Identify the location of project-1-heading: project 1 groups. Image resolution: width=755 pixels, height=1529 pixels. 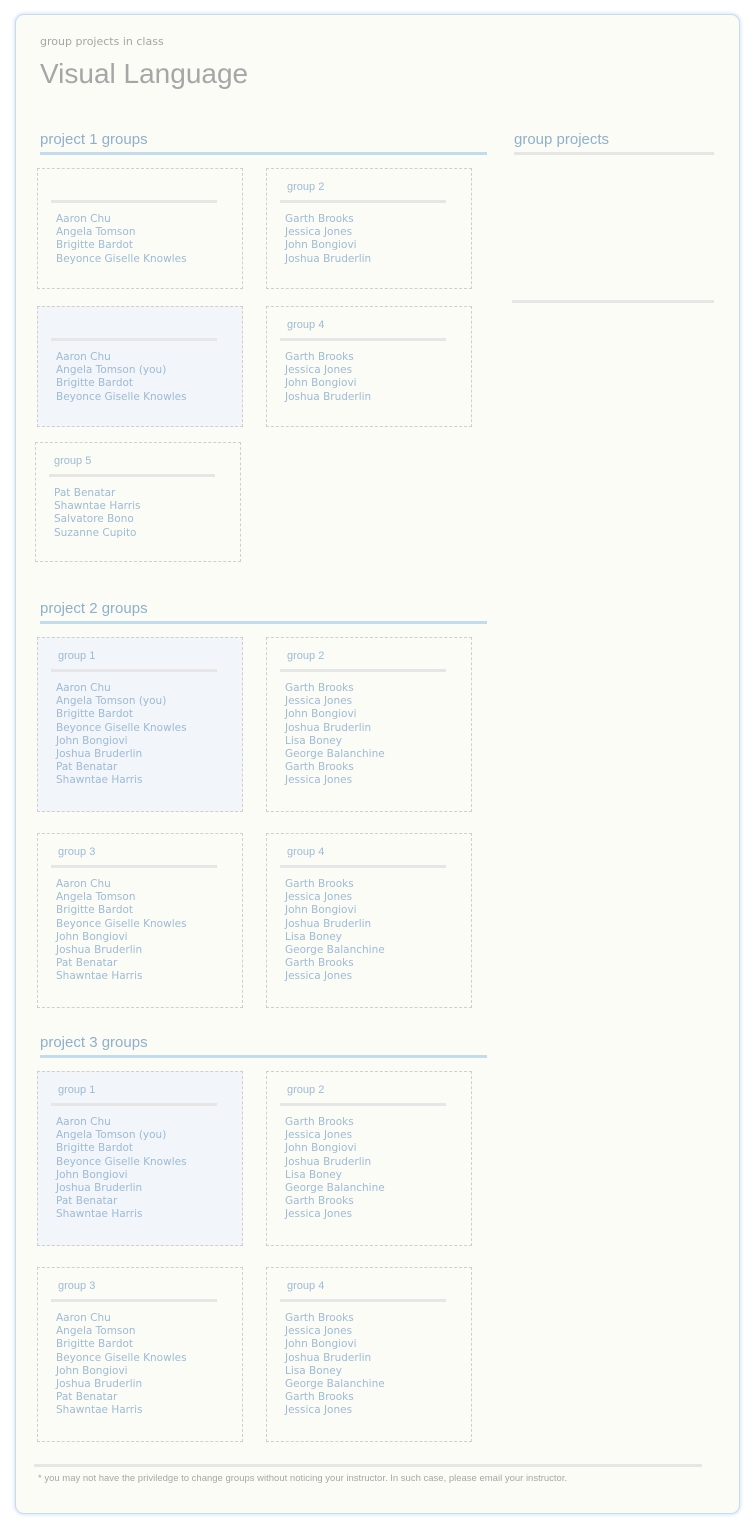
(263, 143).